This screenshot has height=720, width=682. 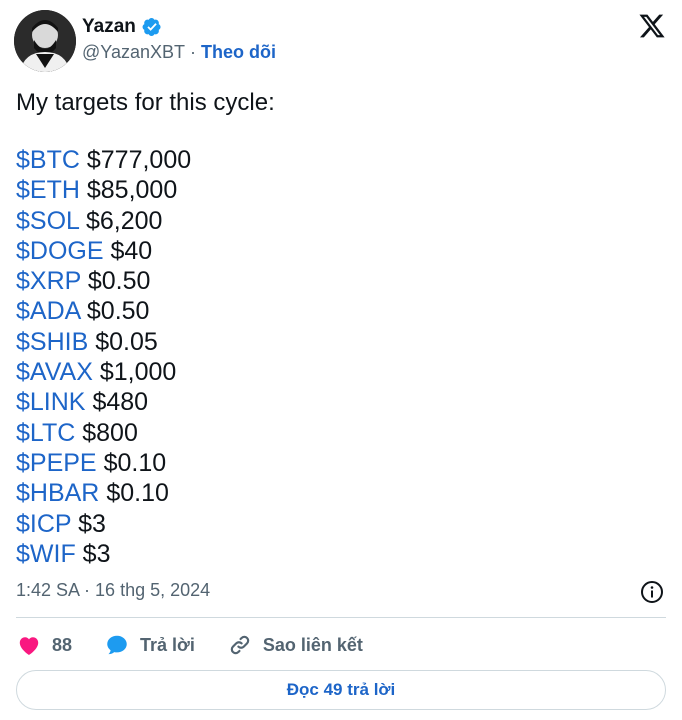 I want to click on target-price: $85,000, so click(x=132, y=190).